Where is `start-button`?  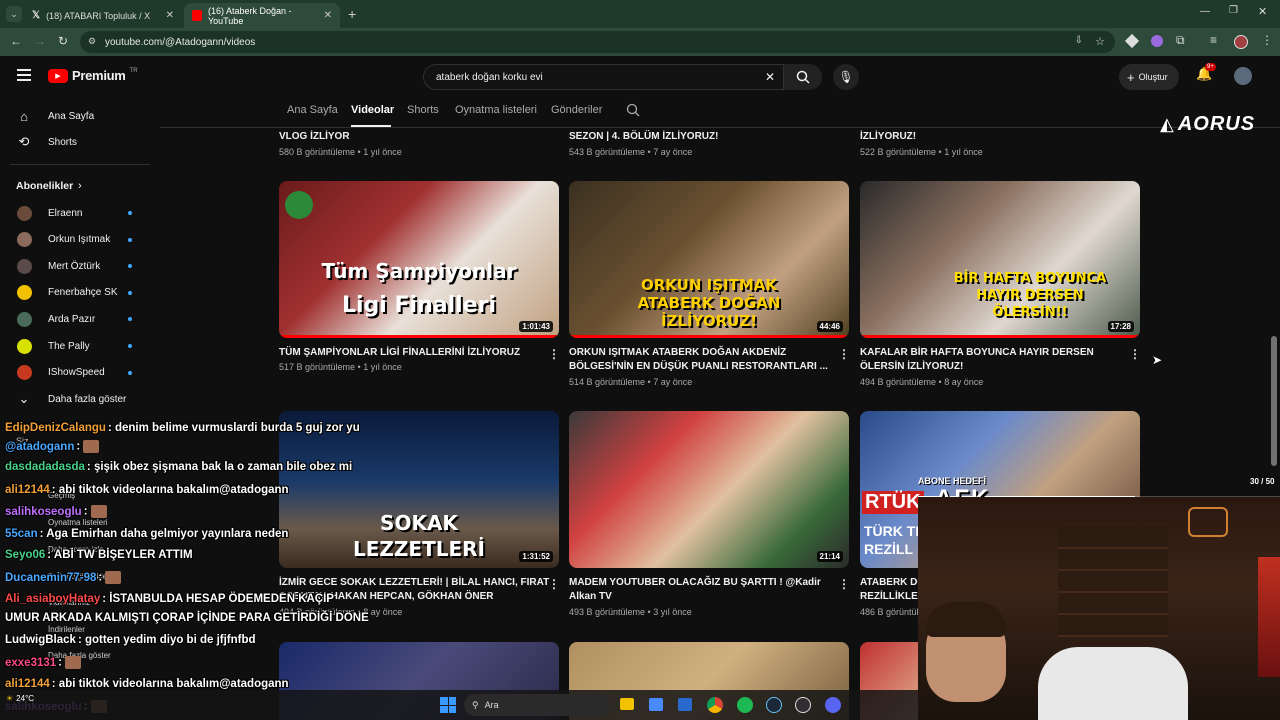 start-button is located at coordinates (448, 705).